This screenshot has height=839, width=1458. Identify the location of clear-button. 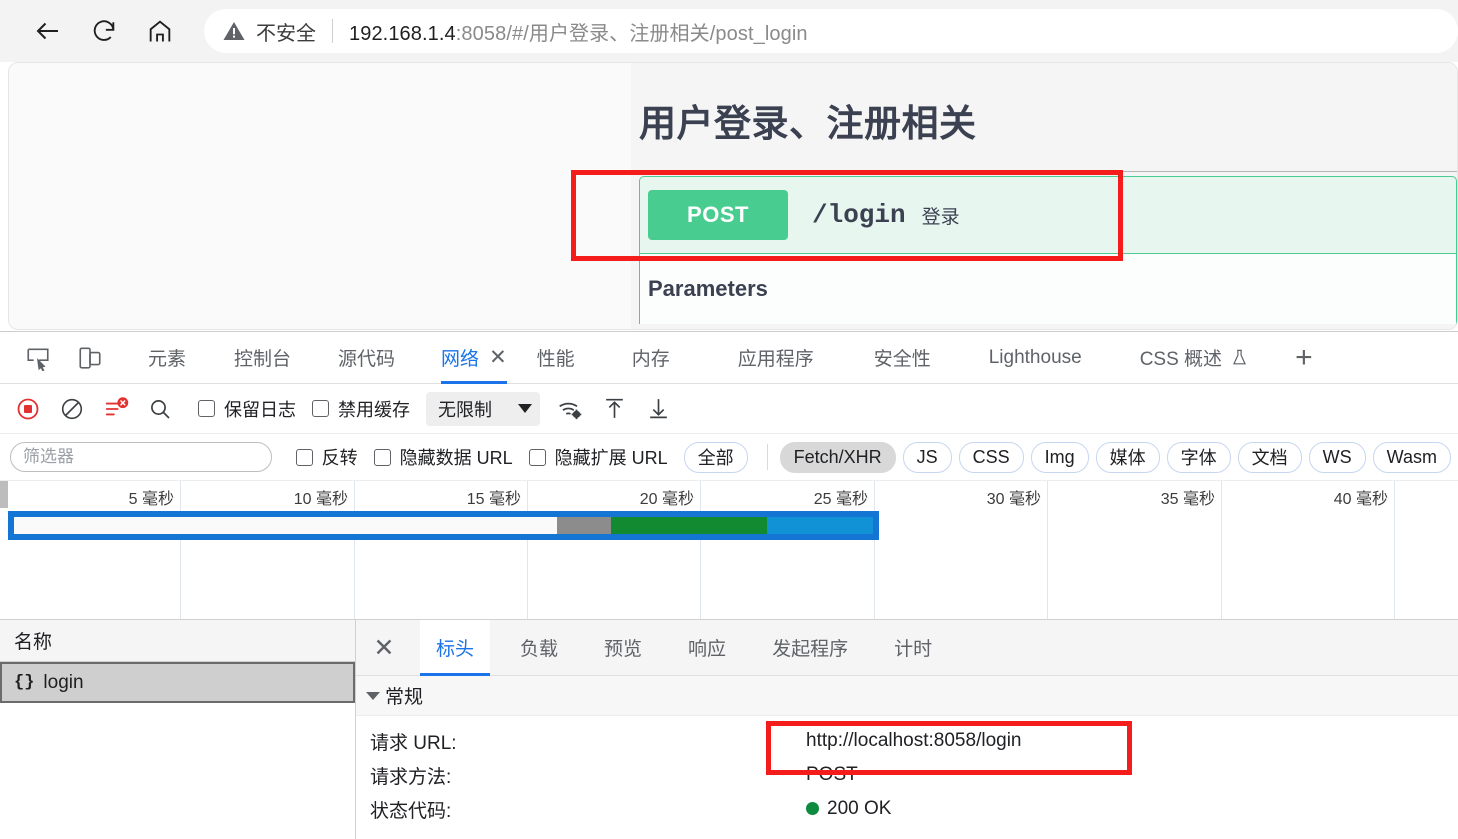
(72, 409).